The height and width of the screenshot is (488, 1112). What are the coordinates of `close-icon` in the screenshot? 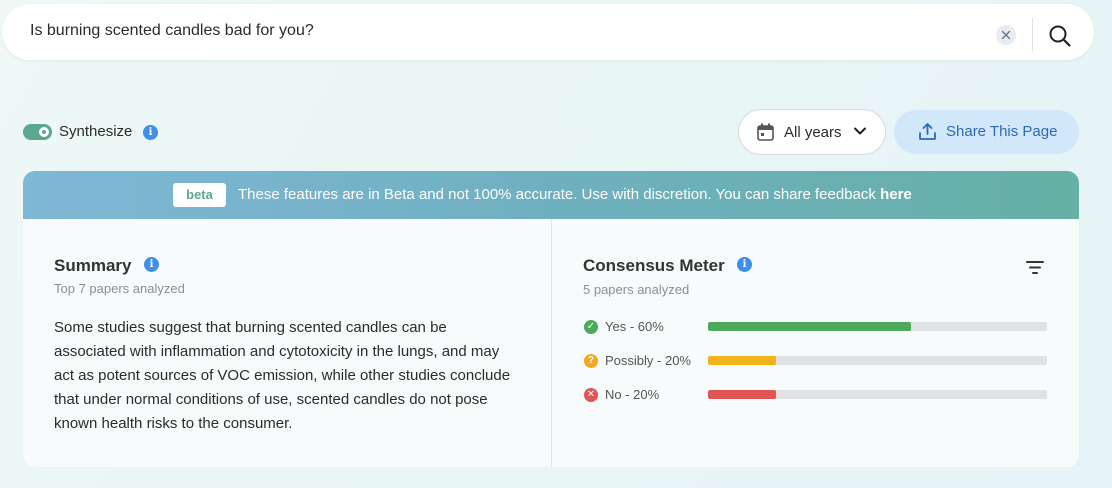 It's located at (1006, 35).